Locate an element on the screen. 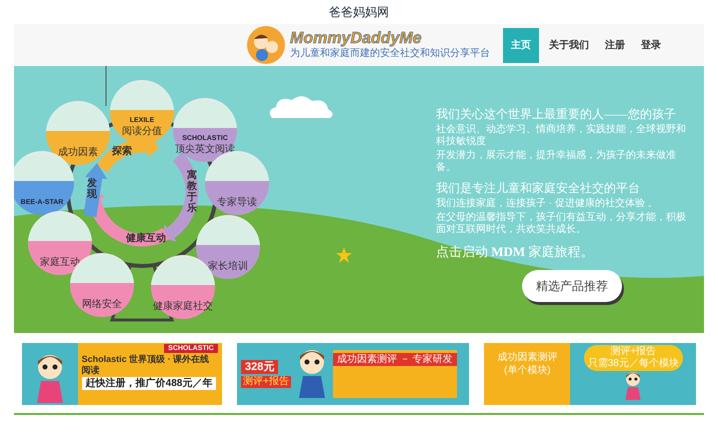 The width and height of the screenshot is (718, 434). banner-title: 成功因素测评 － 专家研发 is located at coordinates (395, 359).